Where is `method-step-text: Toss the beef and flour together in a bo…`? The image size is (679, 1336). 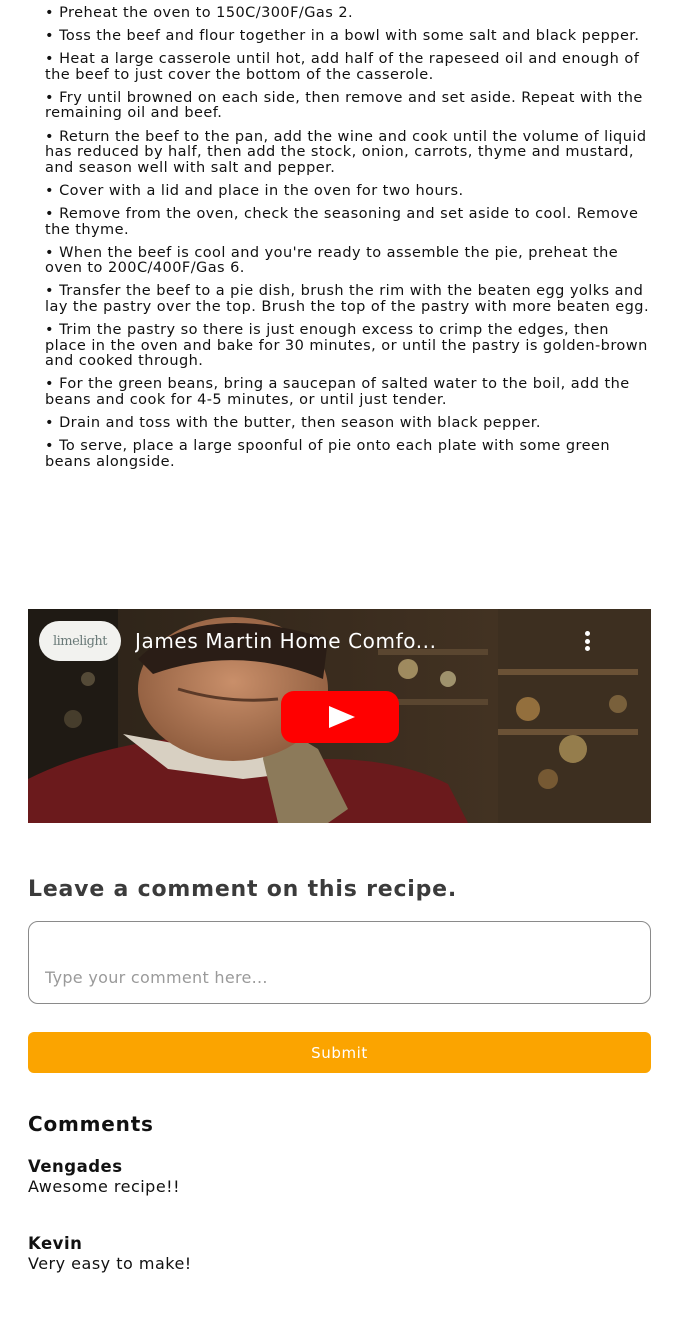
method-step-text: Toss the beef and flour together in a bo… is located at coordinates (349, 36).